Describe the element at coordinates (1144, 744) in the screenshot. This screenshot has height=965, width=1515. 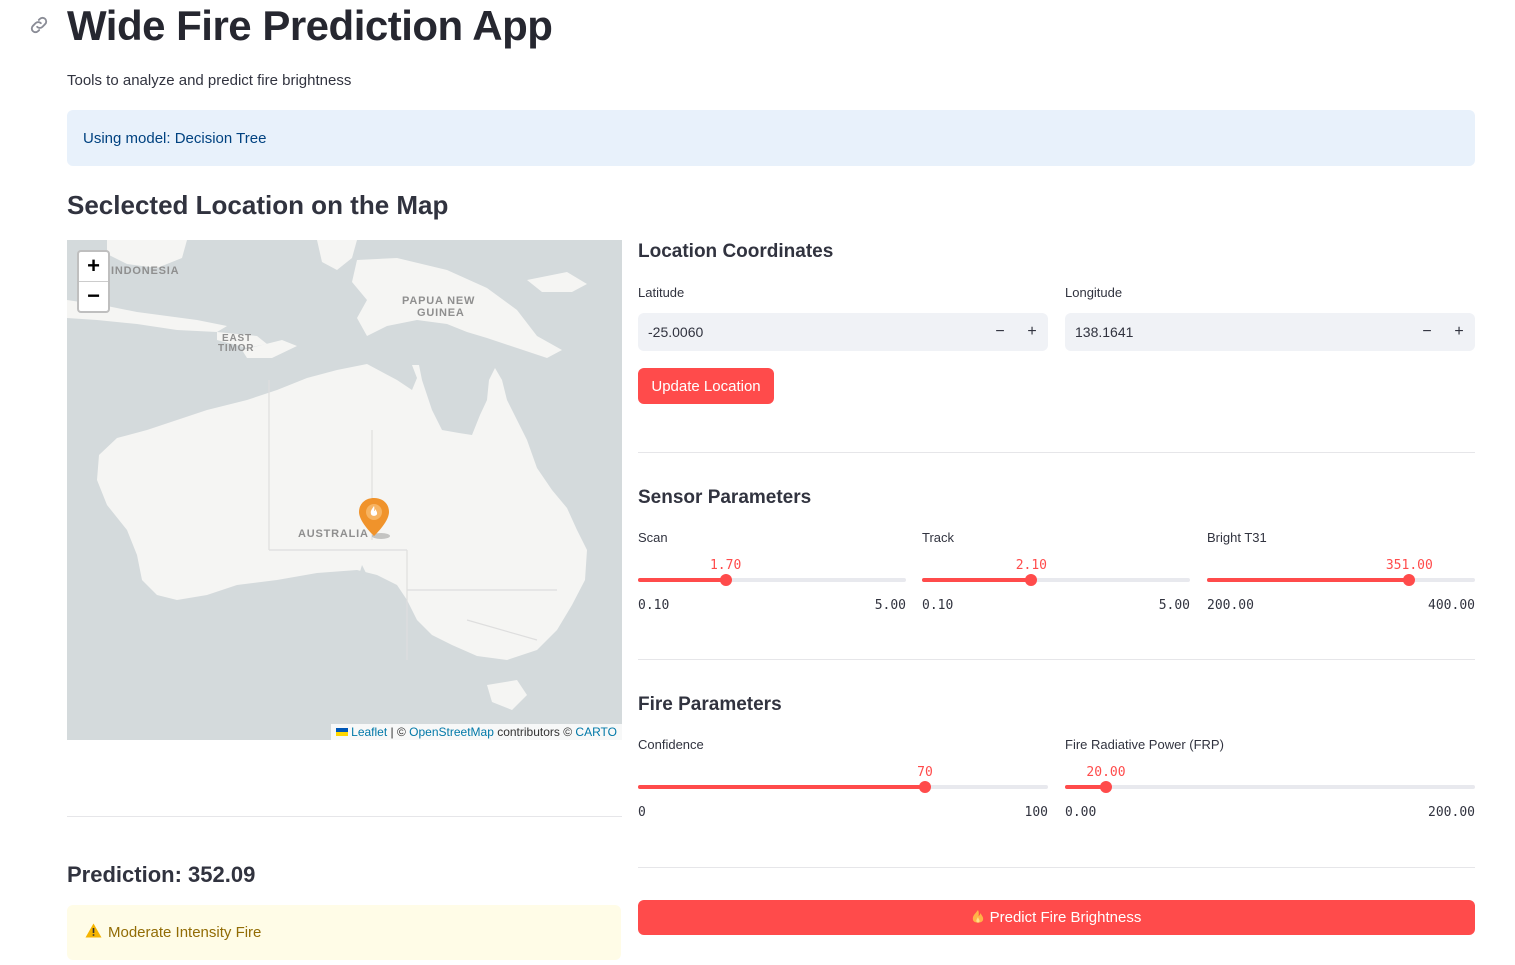
I see `frp-label: Fire Radiative Power (FRP)` at that location.